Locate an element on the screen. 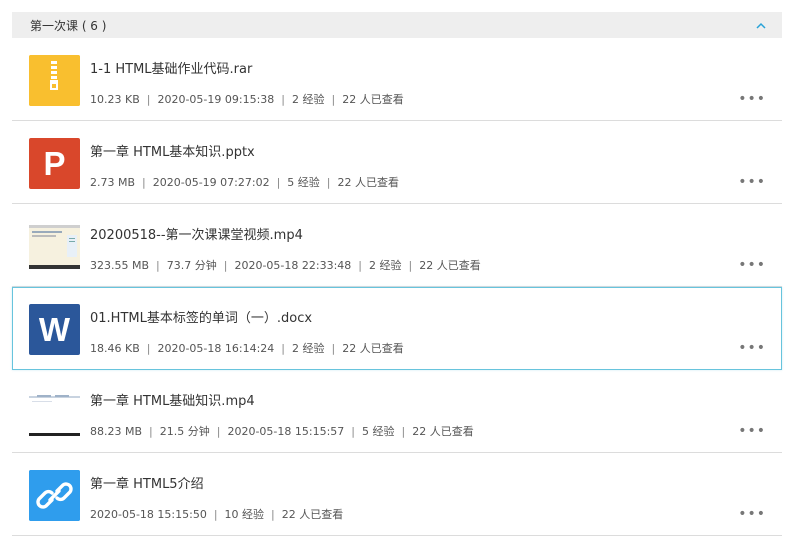 Image resolution: width=802 pixels, height=553 pixels. file-size: 323.55 MB is located at coordinates (120, 265).